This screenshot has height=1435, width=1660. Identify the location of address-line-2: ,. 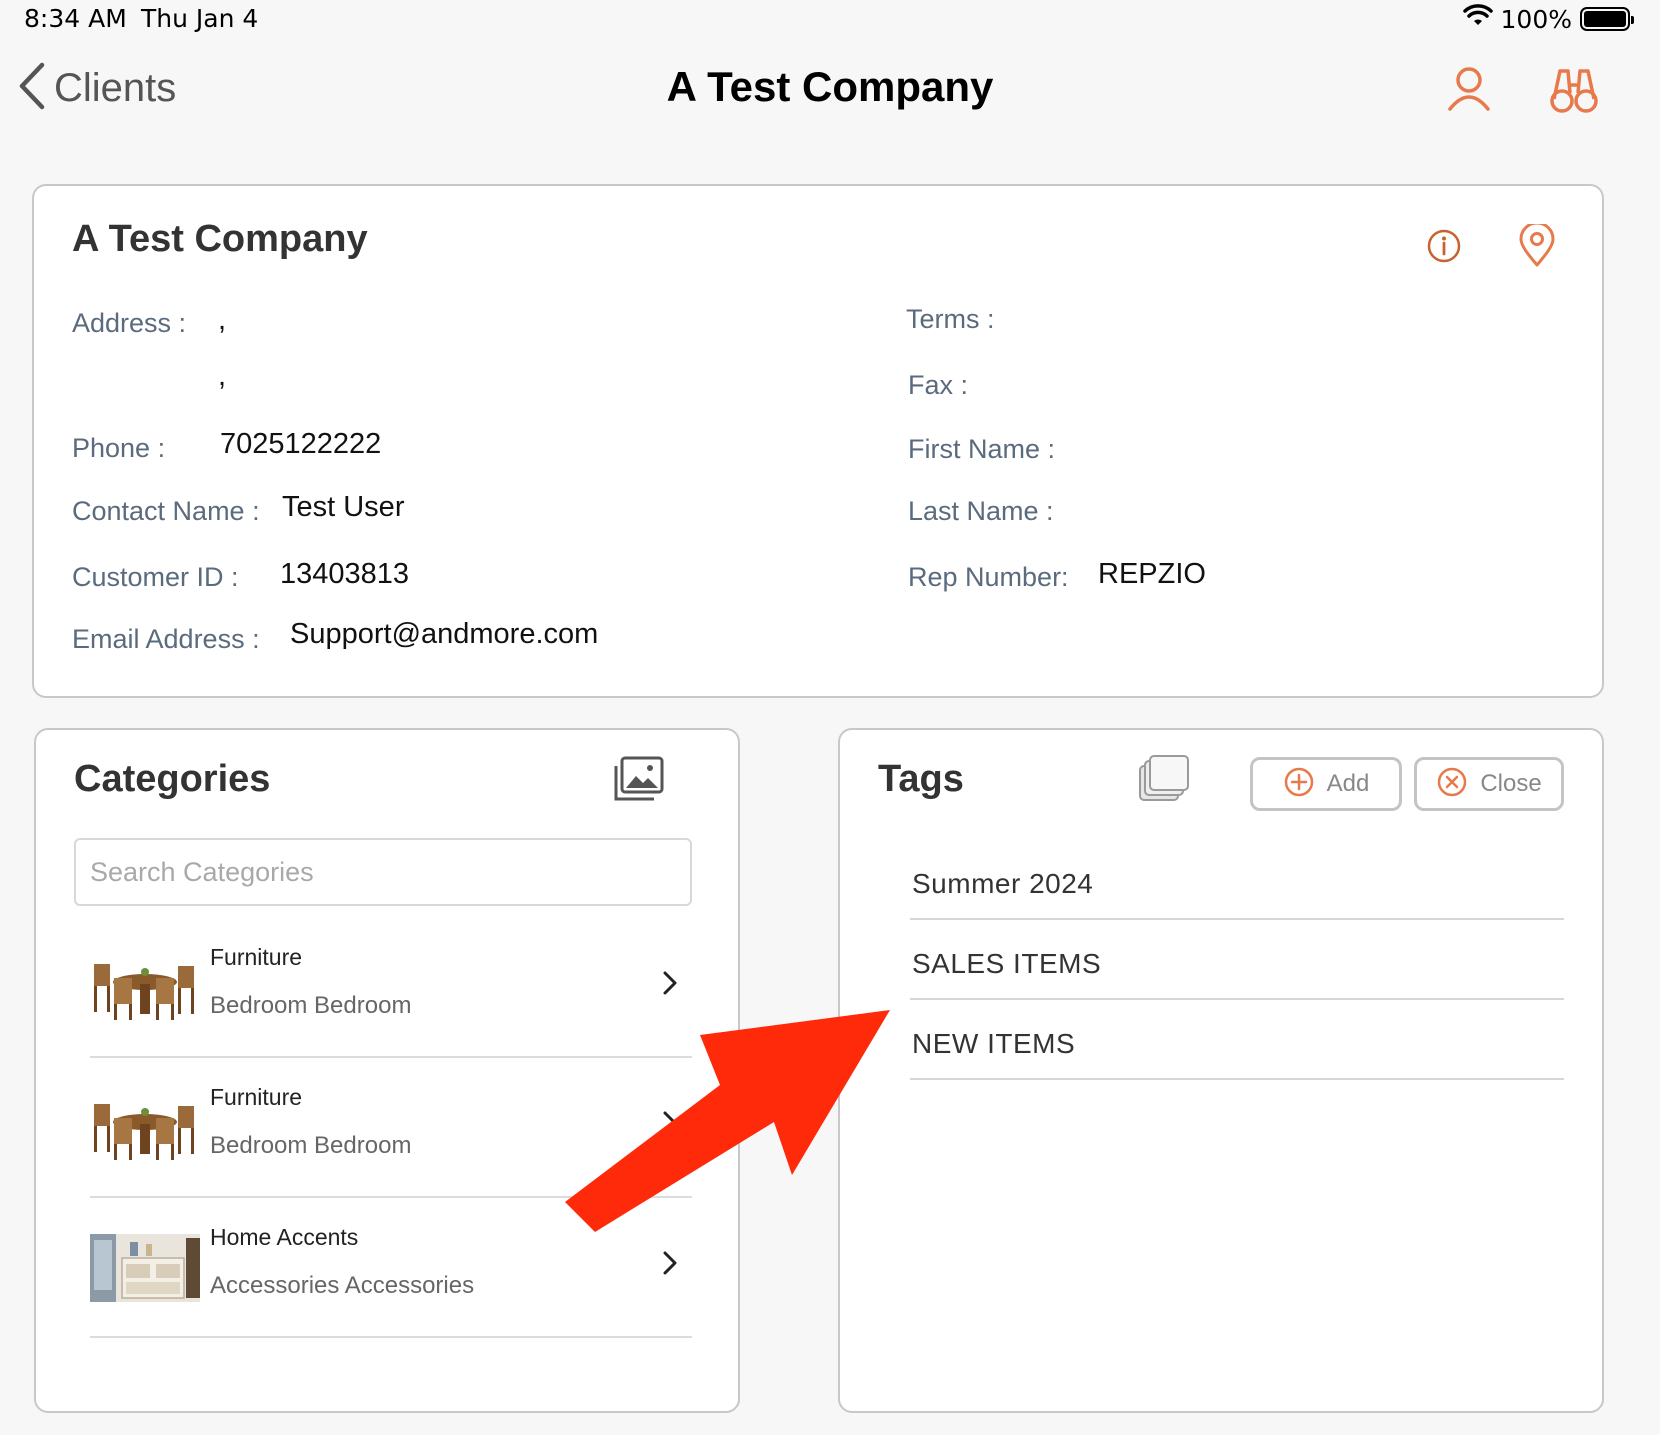
(222, 376).